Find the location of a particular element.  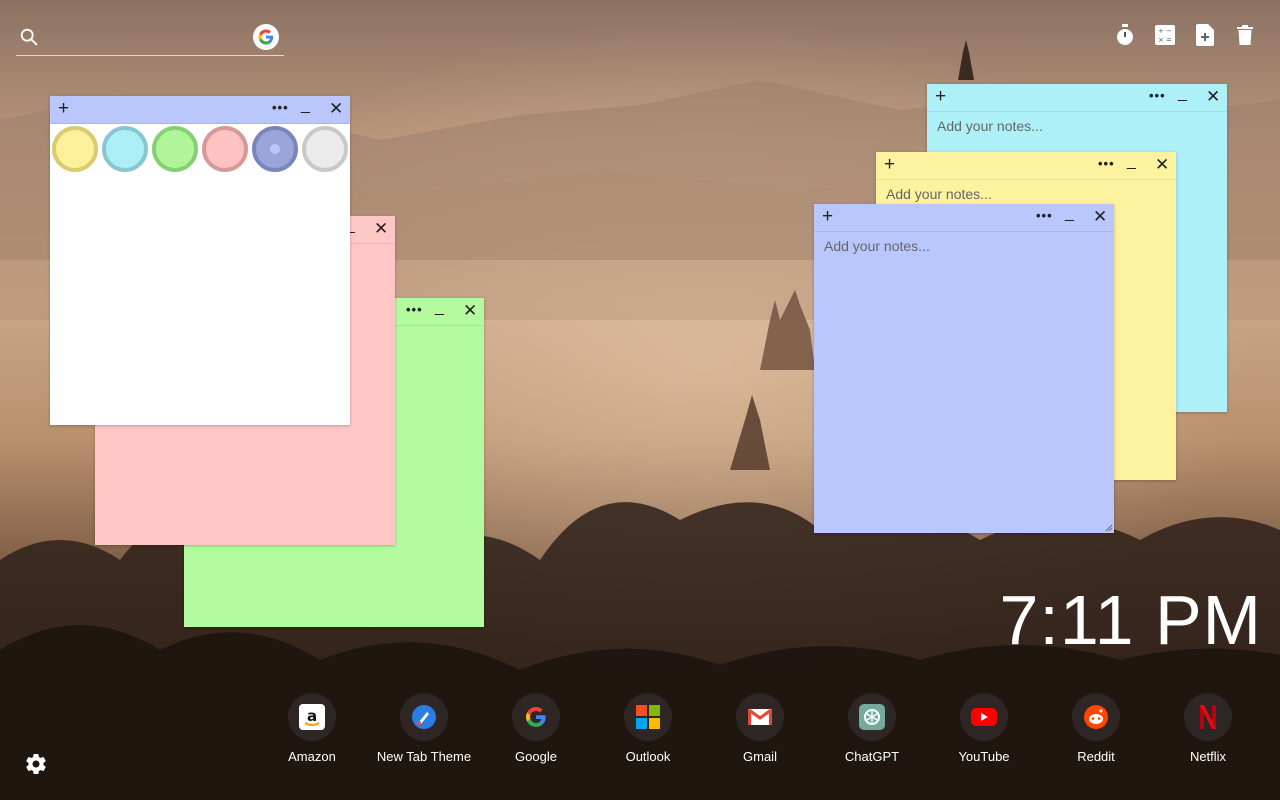

timer-button is located at coordinates (1125, 35).